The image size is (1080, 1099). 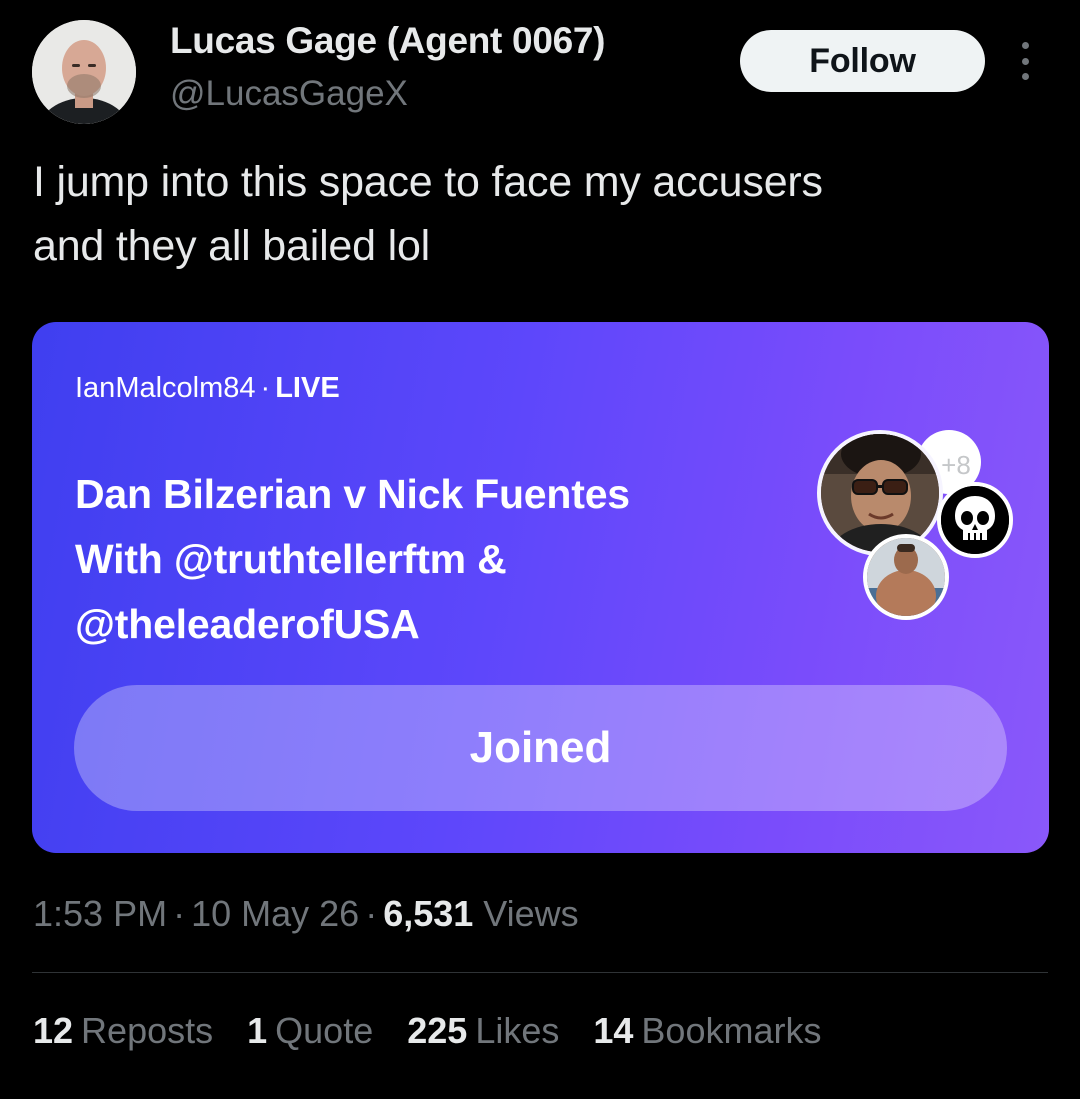 I want to click on stat-count: 12, so click(x=53, y=1030).